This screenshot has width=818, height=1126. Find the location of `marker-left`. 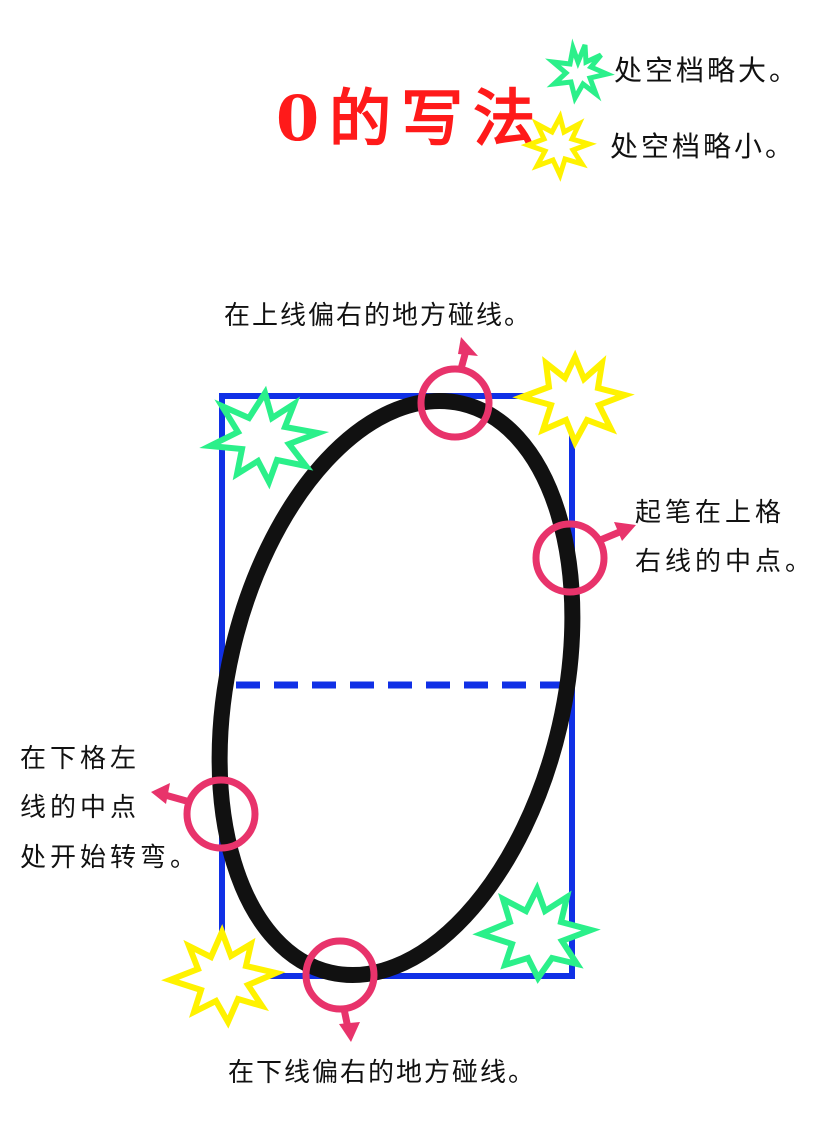

marker-left is located at coordinates (205, 814).